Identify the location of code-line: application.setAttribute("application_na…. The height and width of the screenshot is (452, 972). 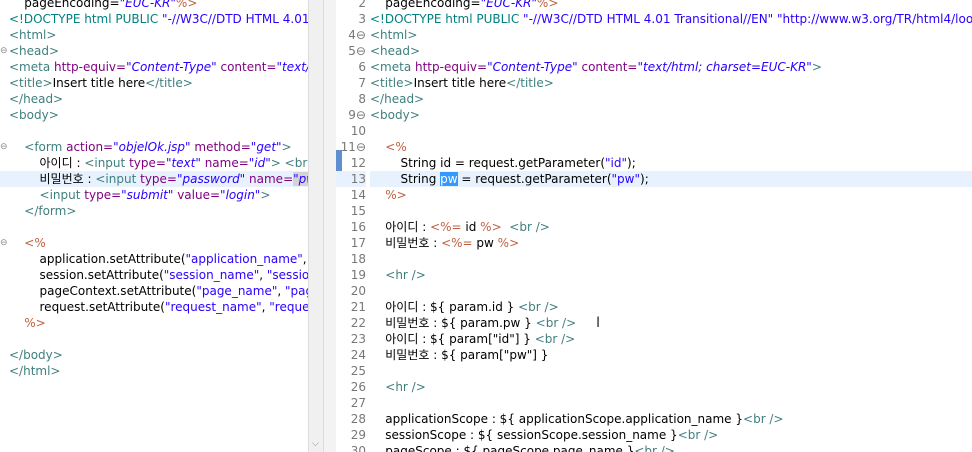
(158, 259).